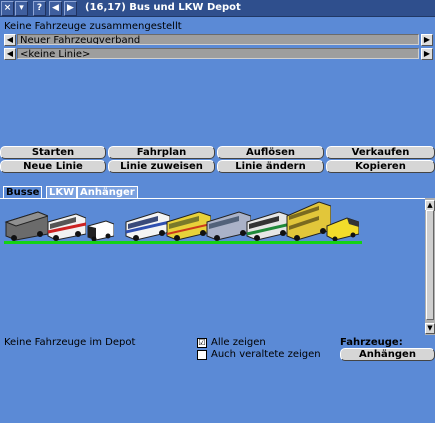  What do you see at coordinates (342, 228) in the screenshot?
I see `minibus-icon` at bounding box center [342, 228].